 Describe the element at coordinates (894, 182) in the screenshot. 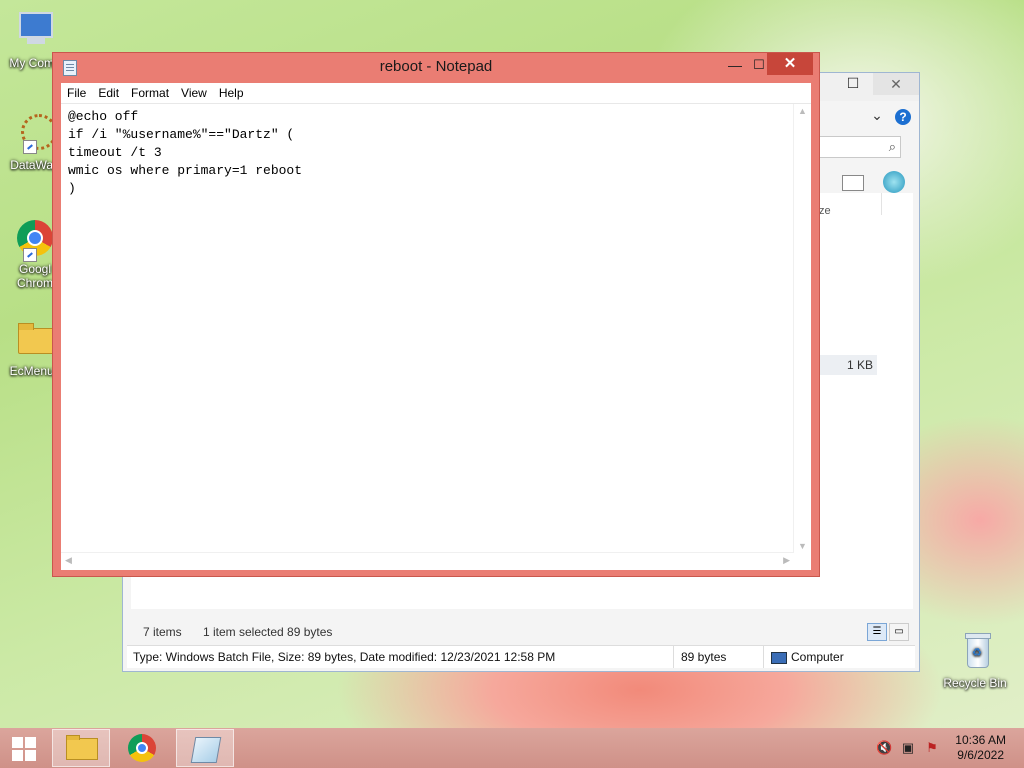

I see `open-icon` at that location.